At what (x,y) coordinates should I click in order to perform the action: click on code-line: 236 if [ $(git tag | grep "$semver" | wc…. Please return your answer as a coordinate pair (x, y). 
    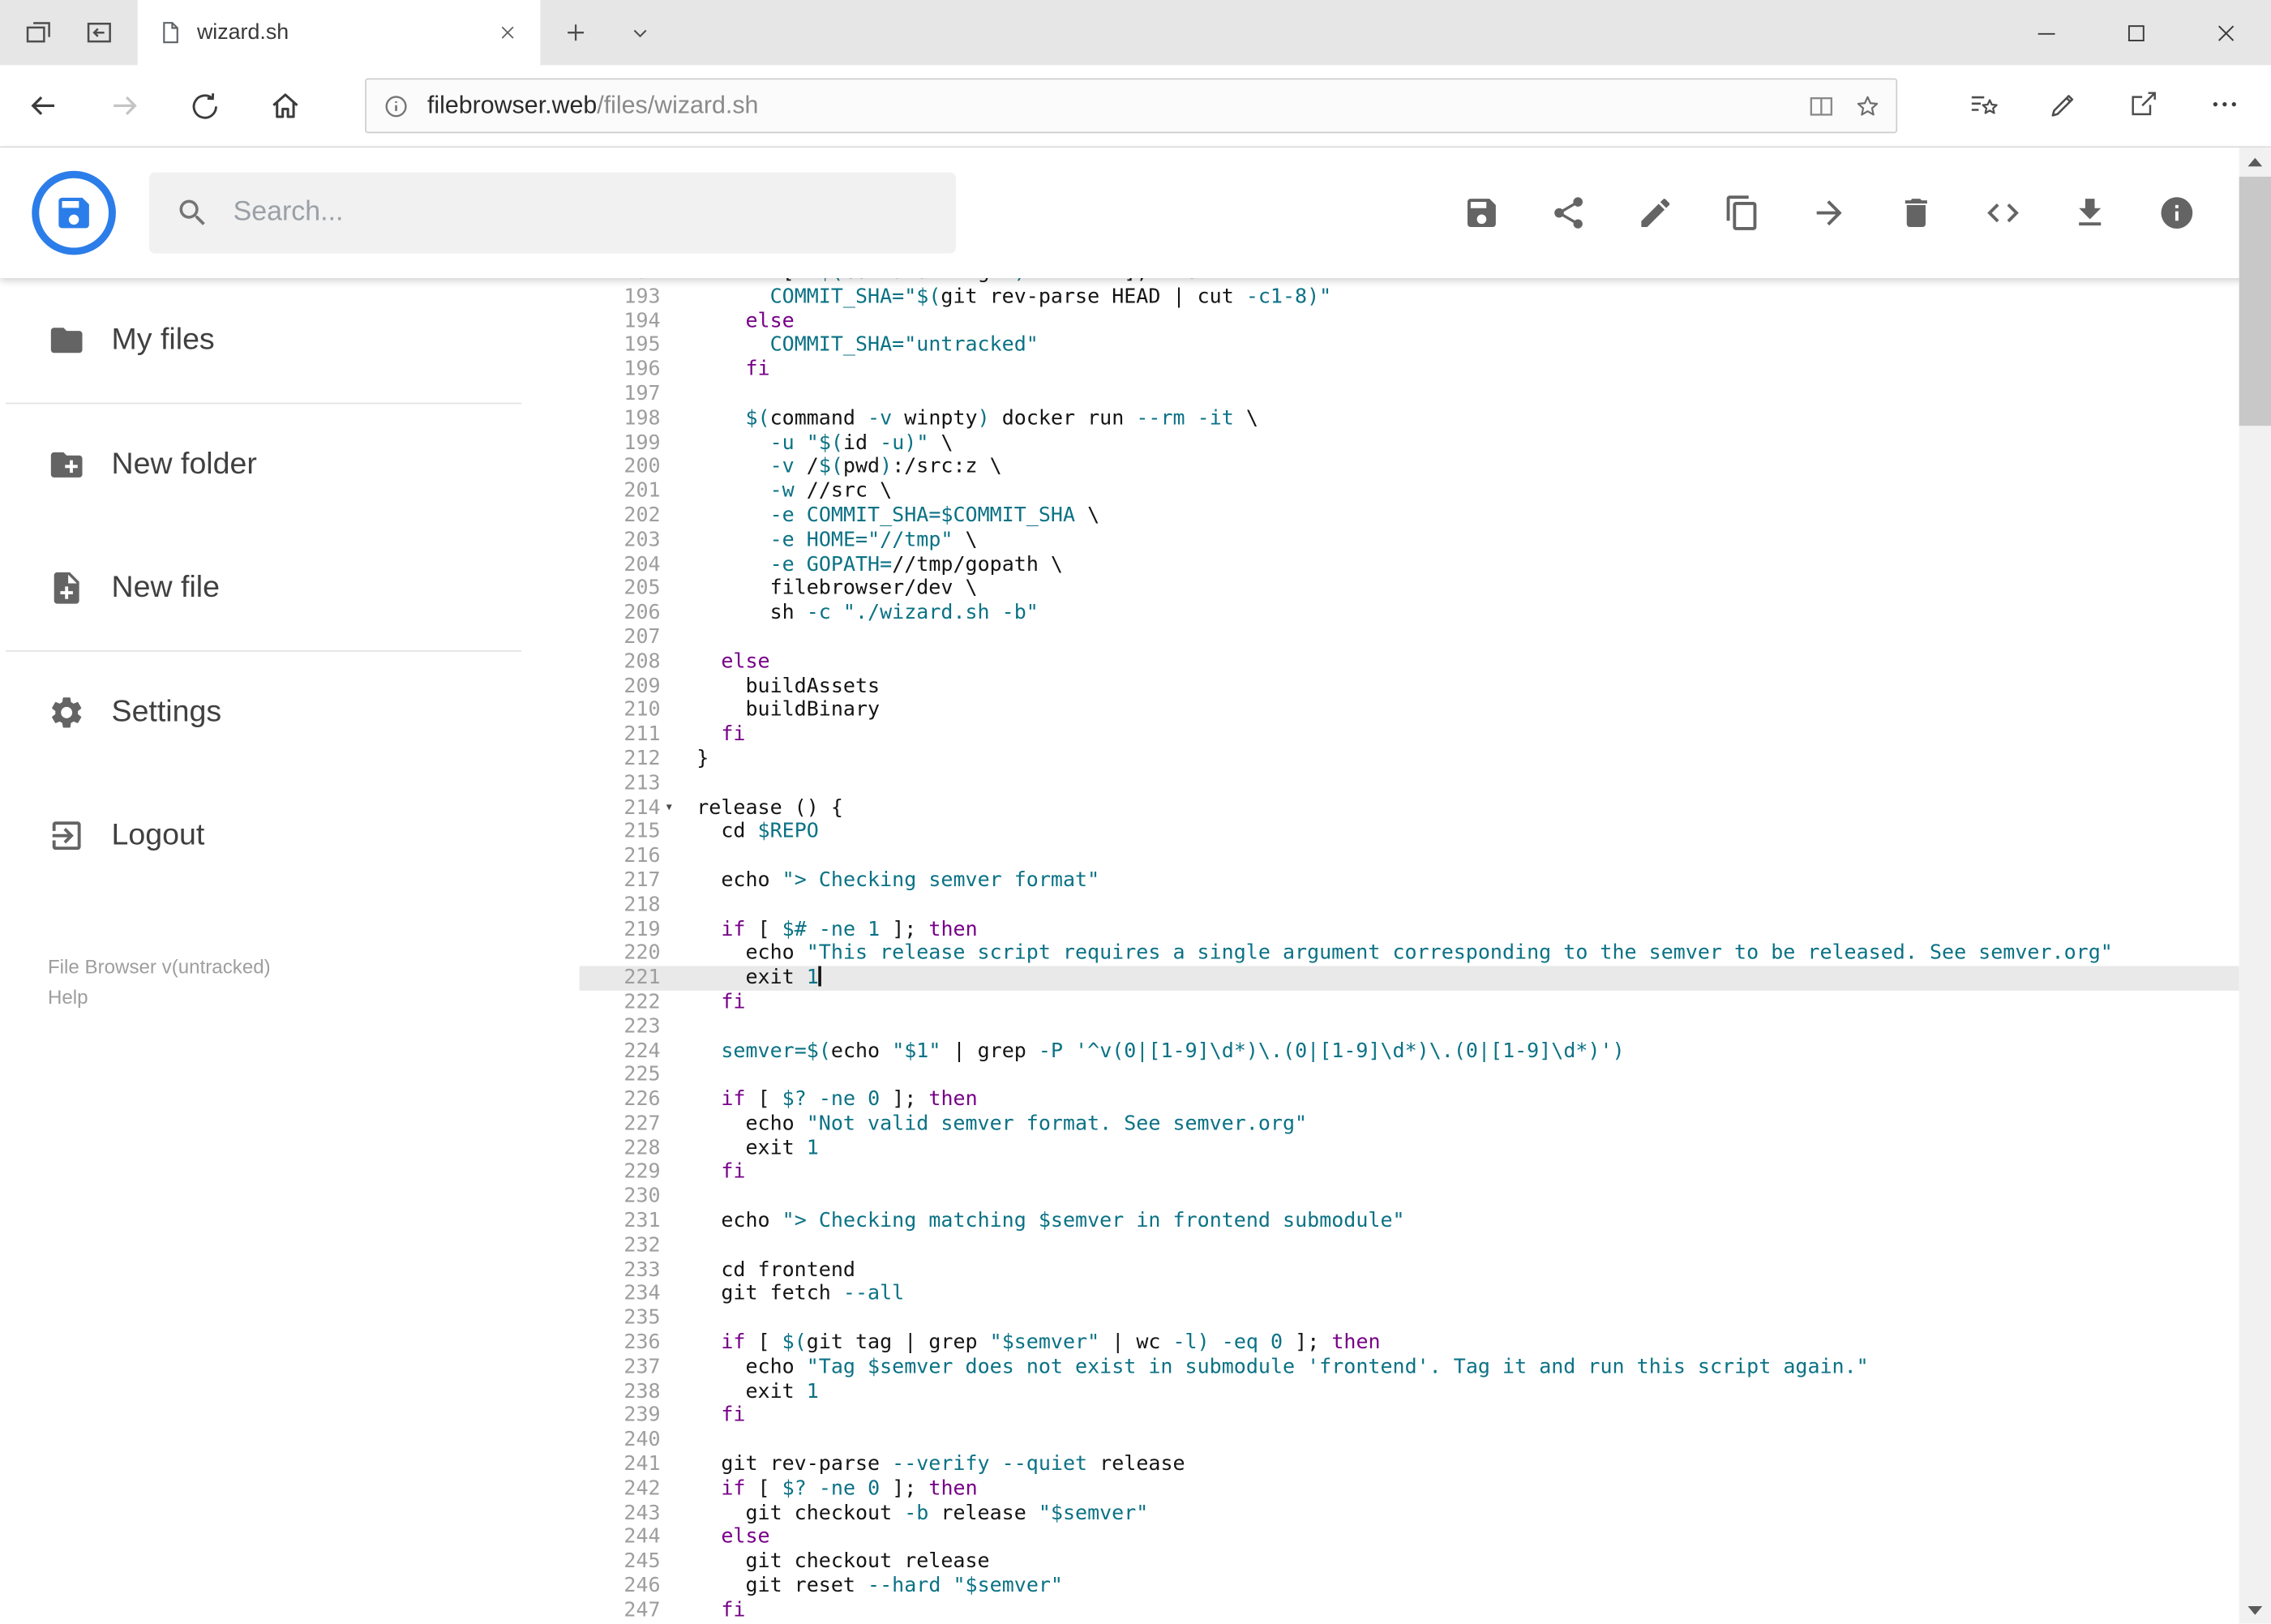
    Looking at the image, I should click on (1409, 1344).